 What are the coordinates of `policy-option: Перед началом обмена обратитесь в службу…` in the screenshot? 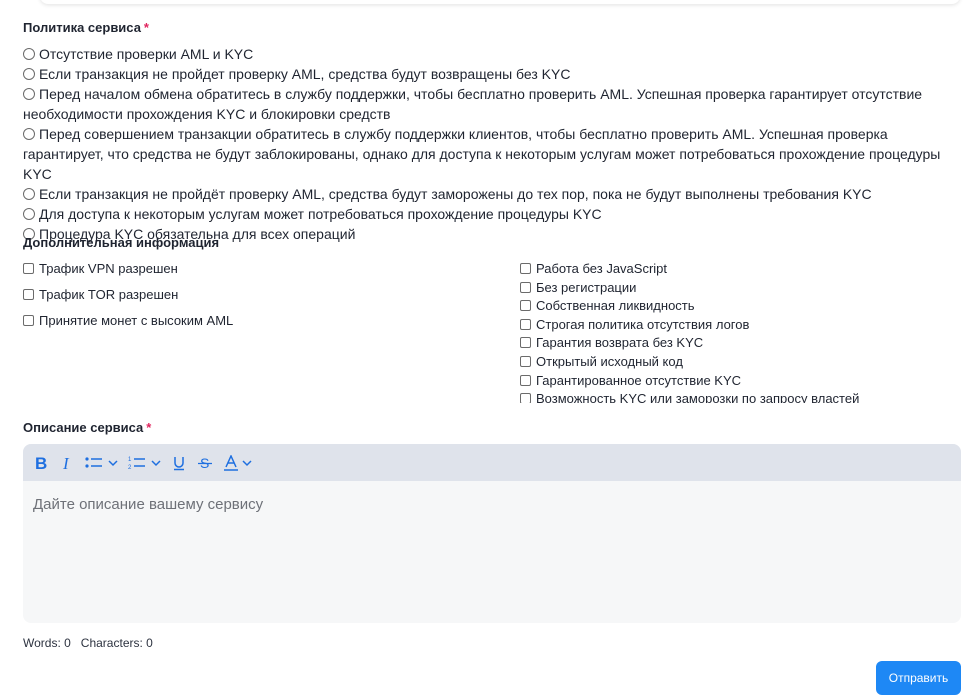 It's located at (490, 104).